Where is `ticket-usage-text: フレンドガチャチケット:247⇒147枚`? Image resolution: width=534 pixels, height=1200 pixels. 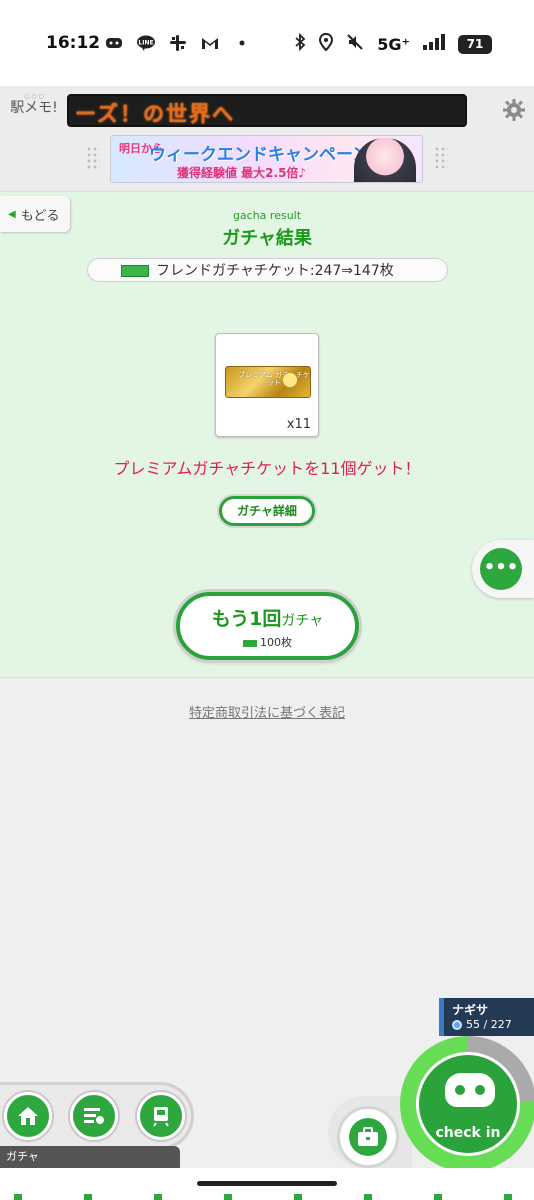
ticket-usage-text: フレンドガチャチケット:247⇒147枚 is located at coordinates (275, 271).